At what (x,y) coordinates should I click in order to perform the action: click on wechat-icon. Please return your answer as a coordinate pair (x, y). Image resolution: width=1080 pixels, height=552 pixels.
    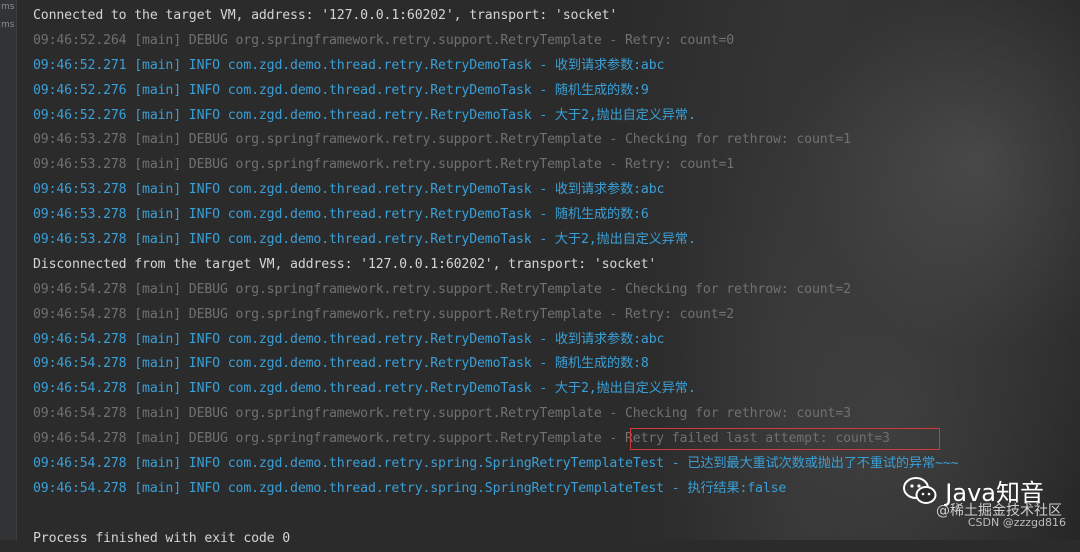
    Looking at the image, I should click on (920, 490).